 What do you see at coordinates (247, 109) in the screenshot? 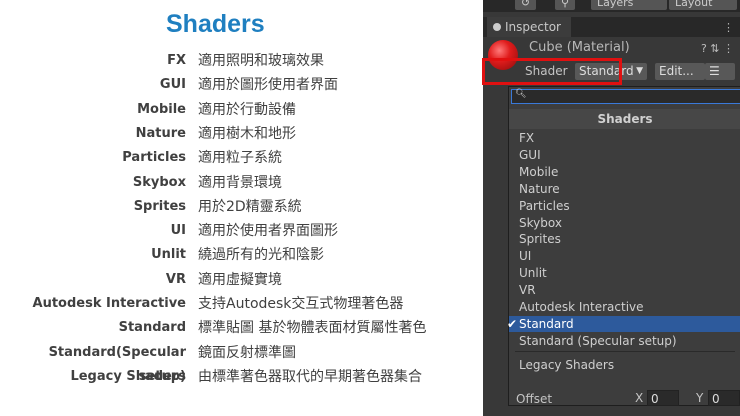
I see `shader-row-description: 適用於行動設備` at bounding box center [247, 109].